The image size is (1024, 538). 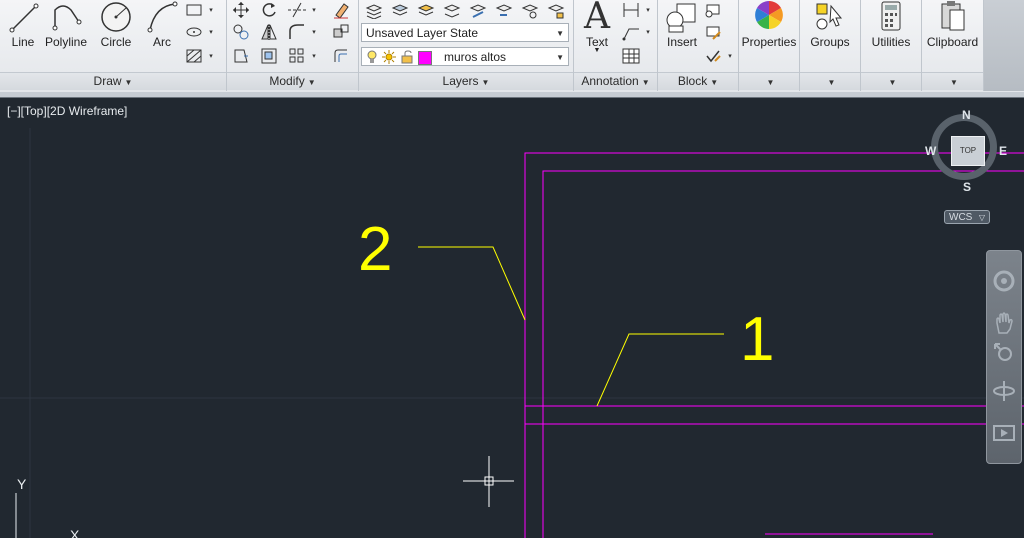 I want to click on text-tool: A Text ▼, so click(x=597, y=27).